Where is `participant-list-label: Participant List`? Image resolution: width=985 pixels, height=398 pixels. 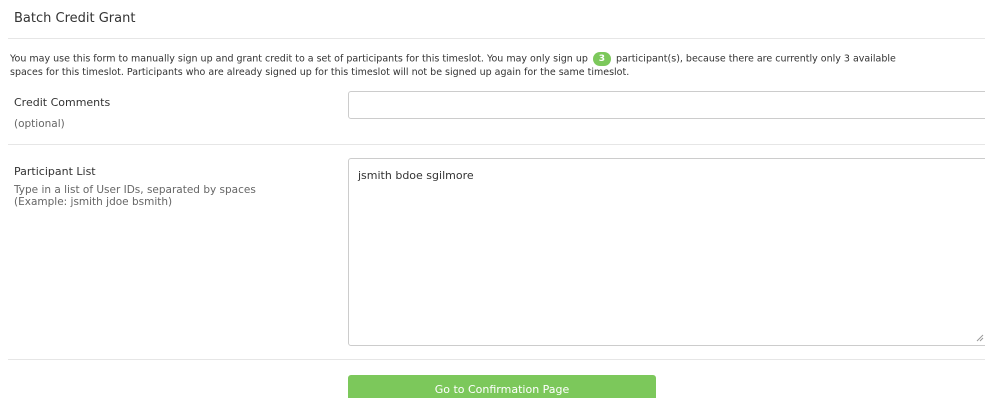
participant-list-label: Participant List is located at coordinates (55, 171).